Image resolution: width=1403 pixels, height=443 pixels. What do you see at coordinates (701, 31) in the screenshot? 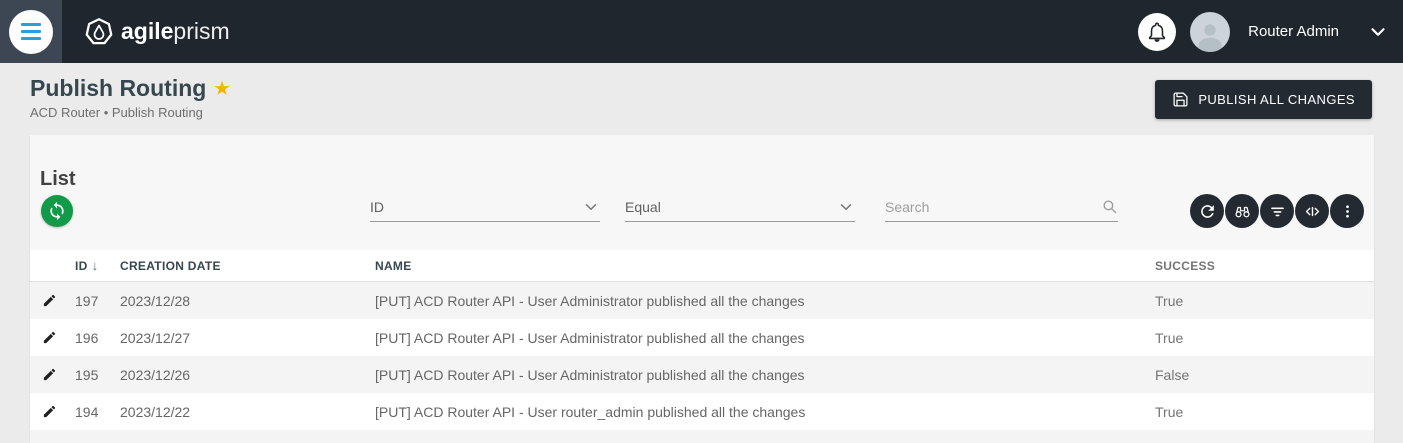
I see `top-navbar: agile prism Router Admin` at bounding box center [701, 31].